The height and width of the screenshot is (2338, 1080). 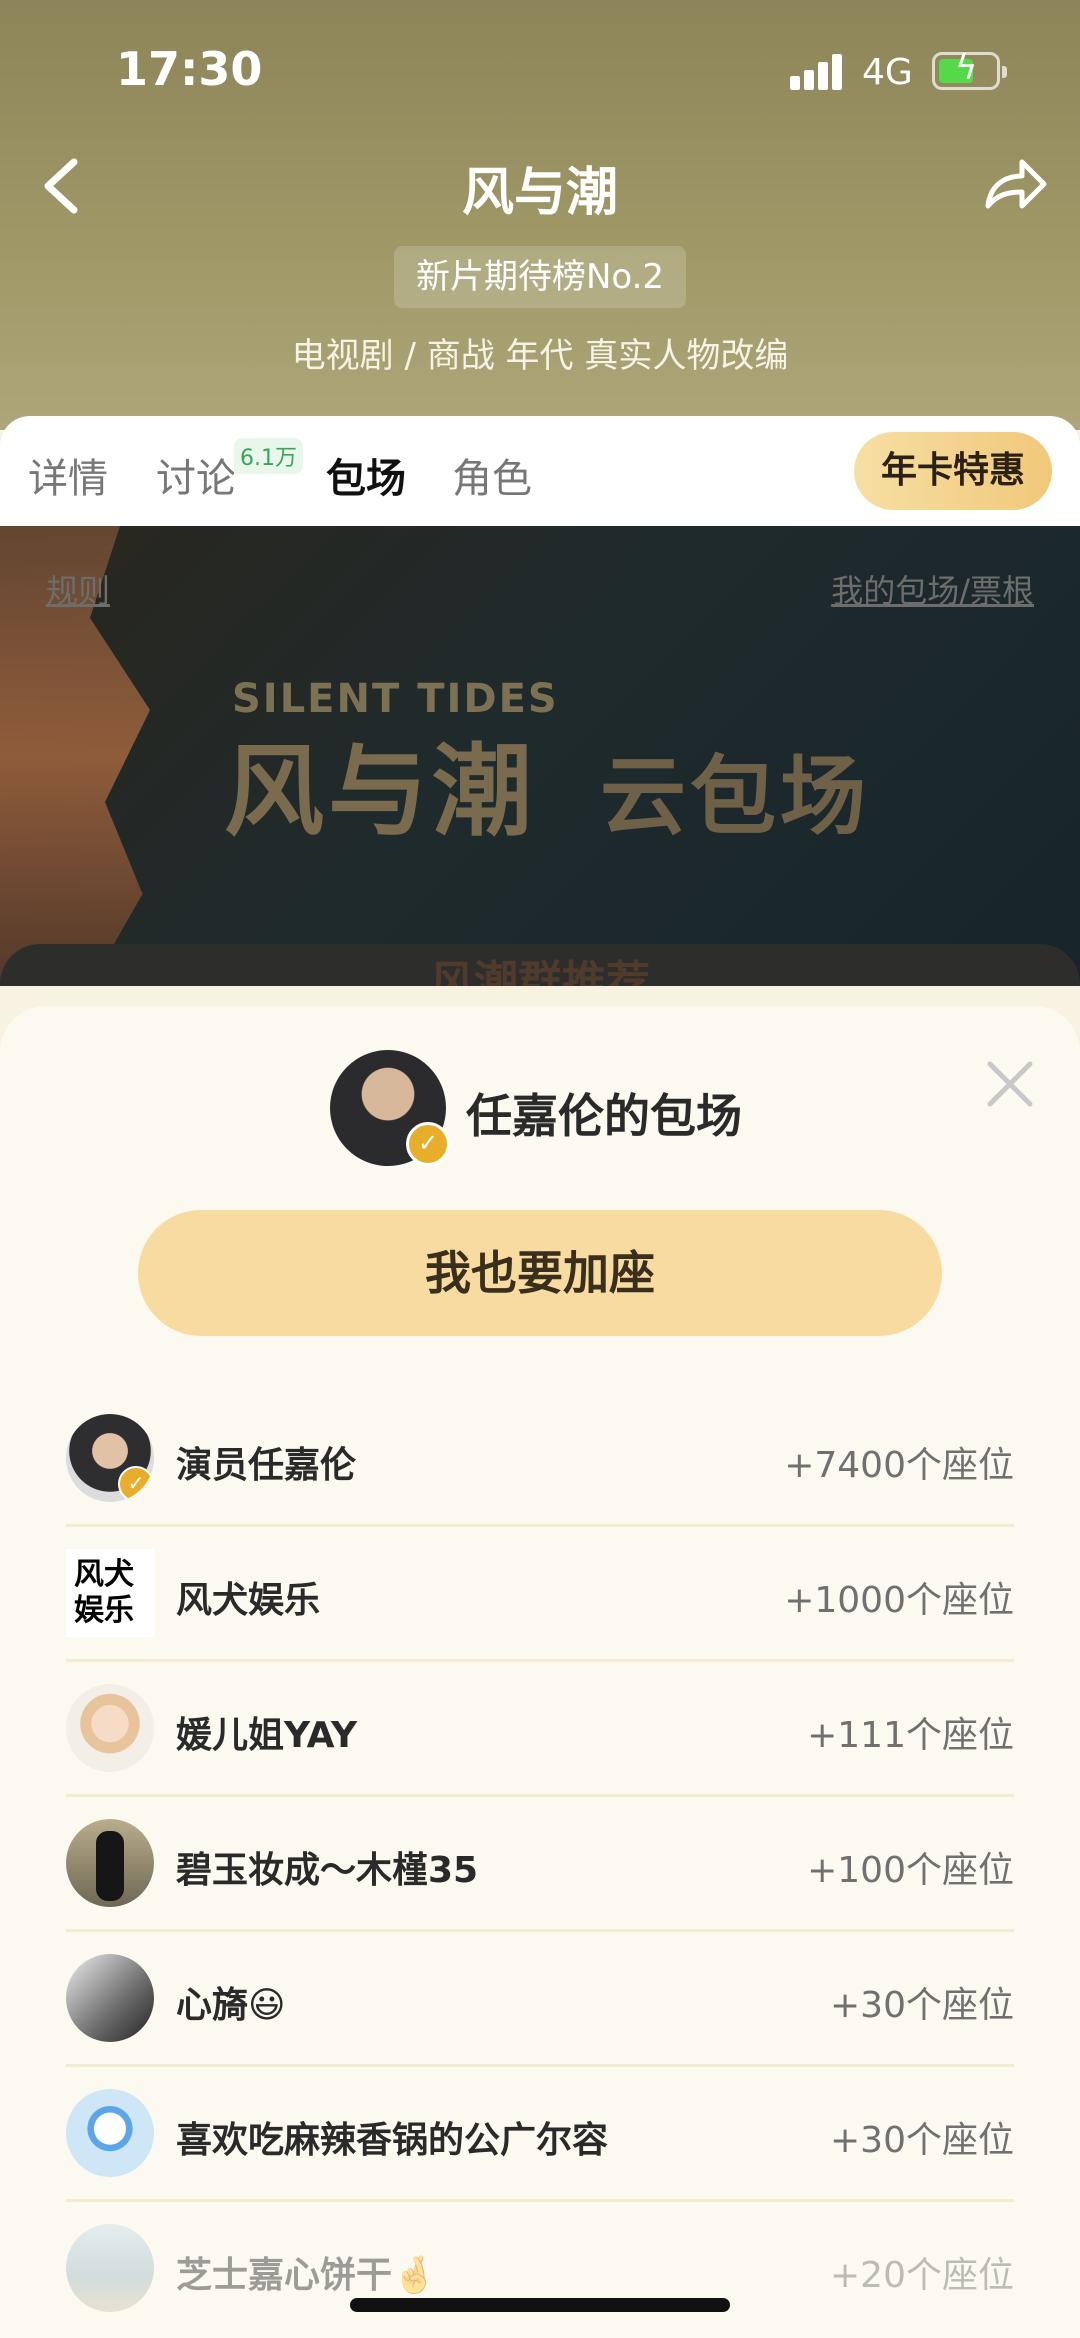 I want to click on logo-avatar: 风犬娱乐, so click(x=110, y=1593).